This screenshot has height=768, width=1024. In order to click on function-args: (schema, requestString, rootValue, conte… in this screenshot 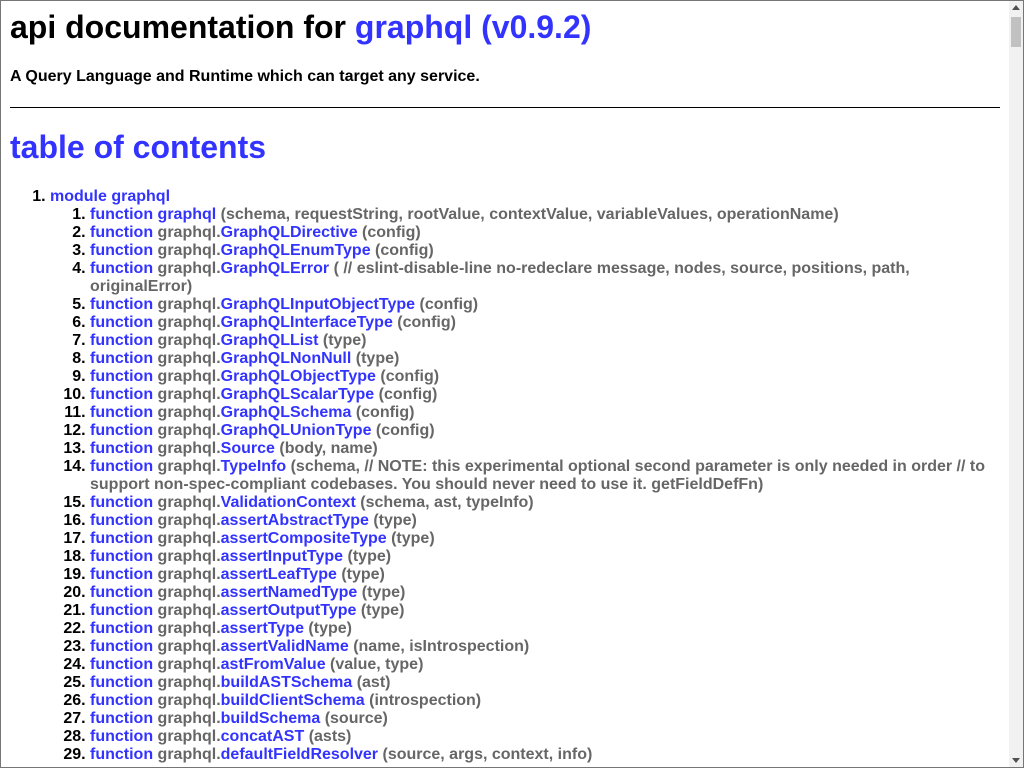, I will do `click(529, 214)`.